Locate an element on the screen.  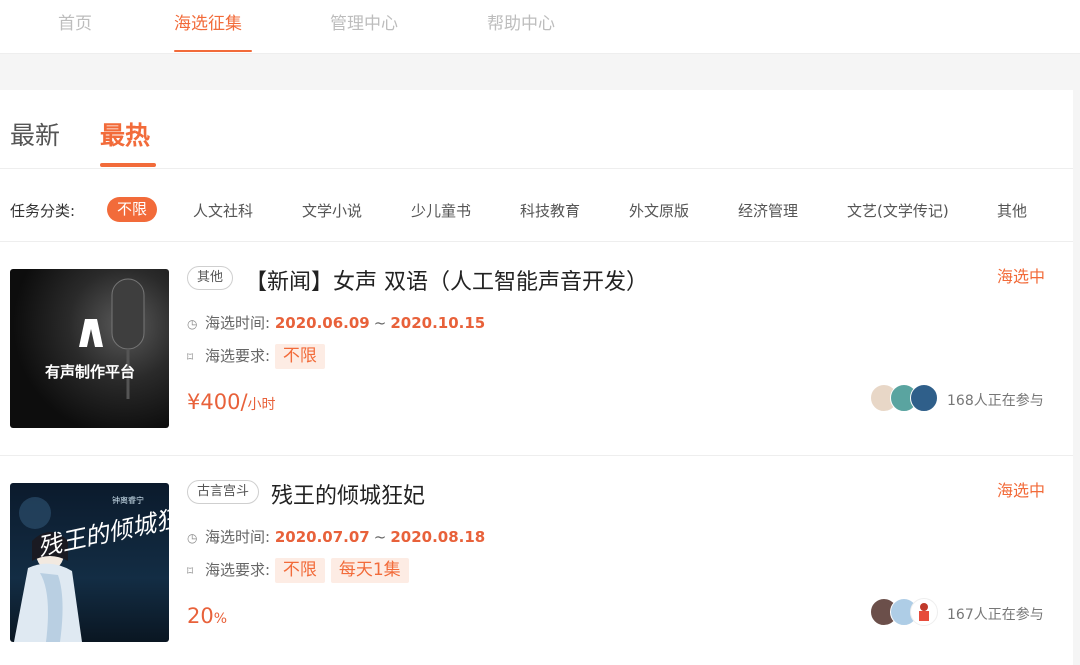
participant-count: 168人正在参与 is located at coordinates (995, 401).